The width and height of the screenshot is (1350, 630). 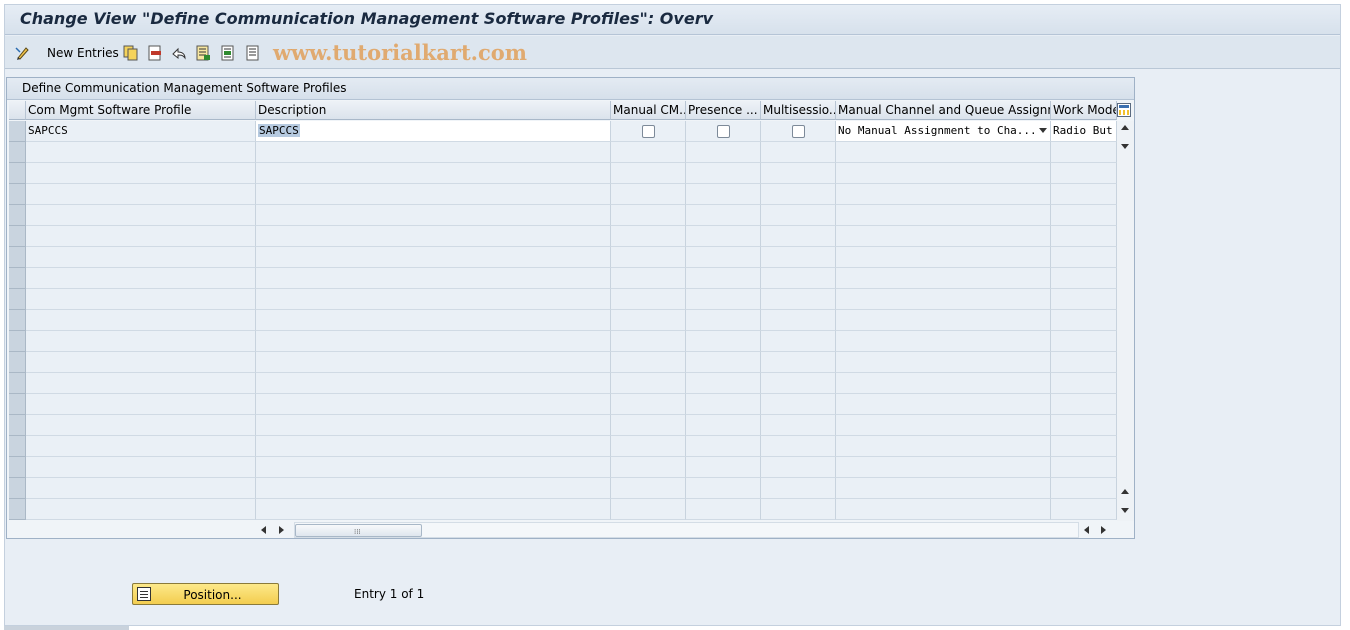 What do you see at coordinates (389, 594) in the screenshot?
I see `entry-counter: Entry 1 of 1` at bounding box center [389, 594].